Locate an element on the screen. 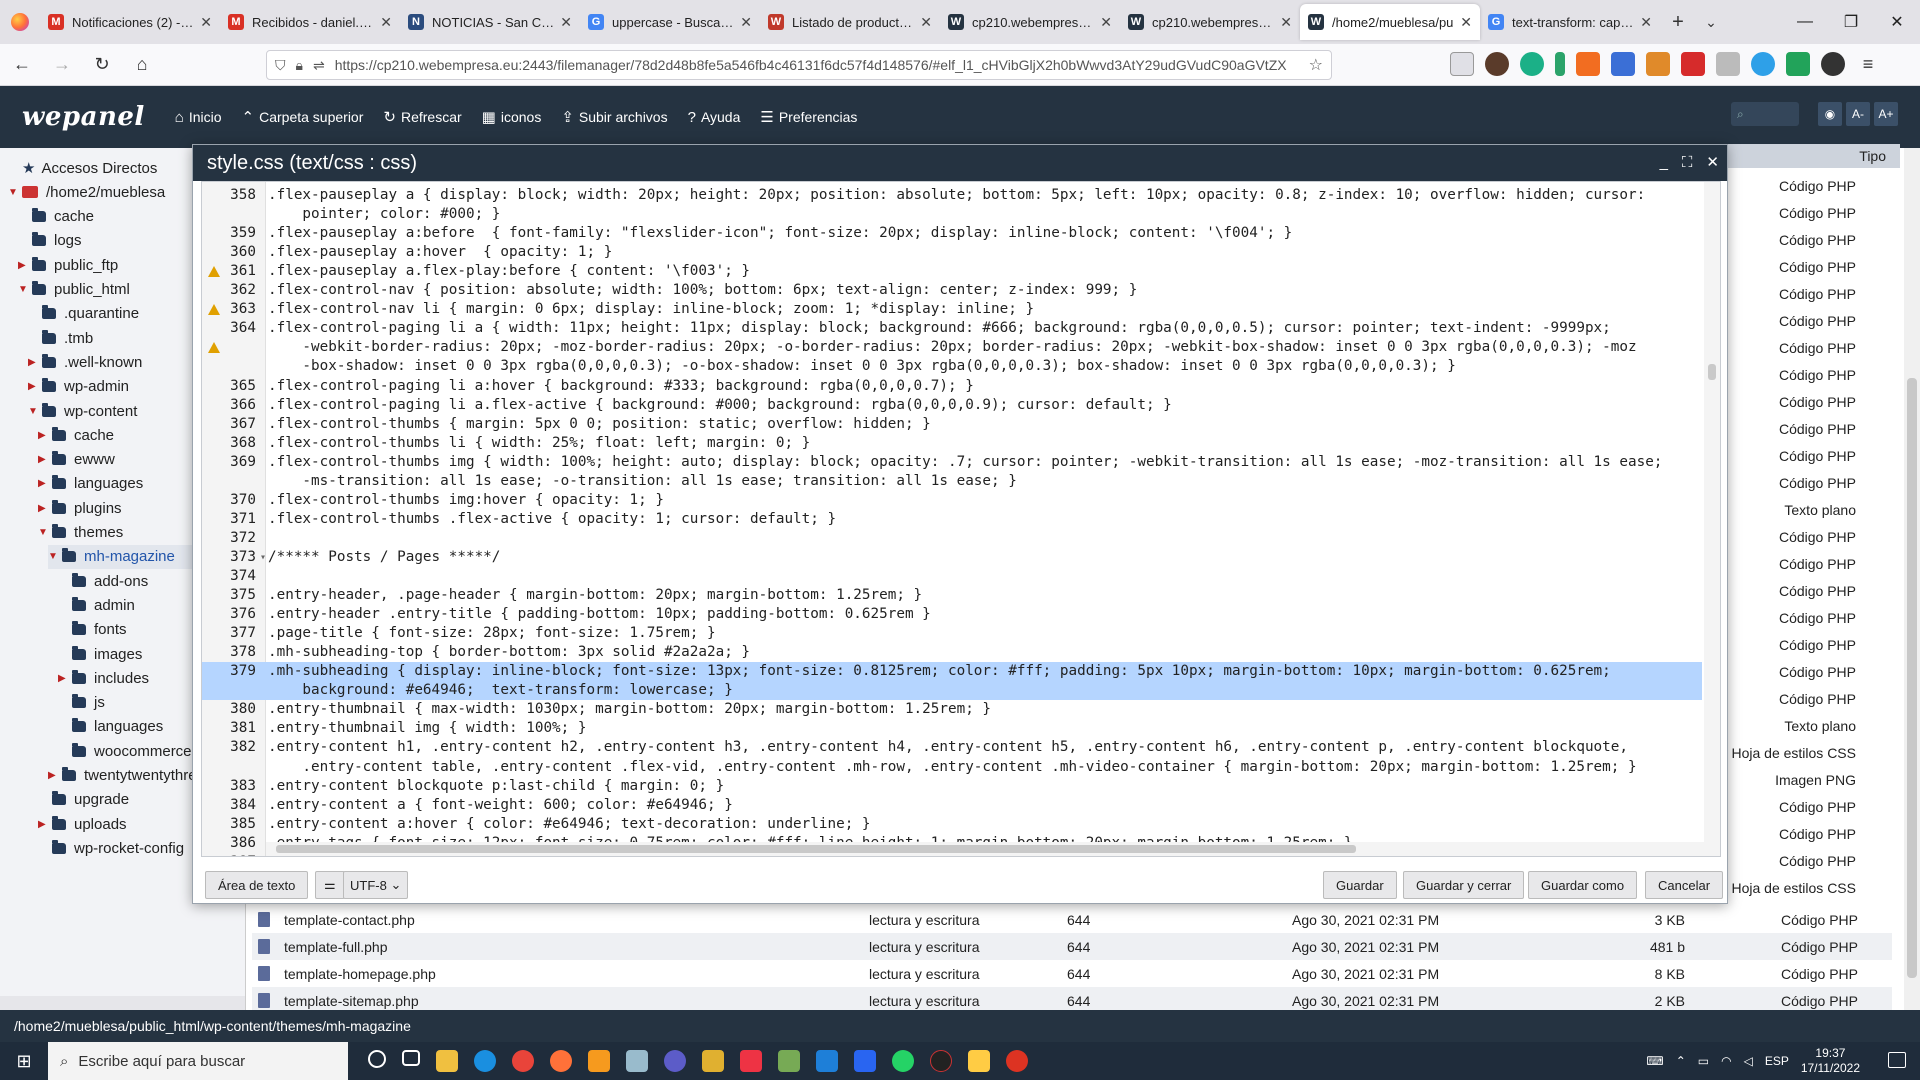 This screenshot has width=1920, height=1080. cortana-icon is located at coordinates (377, 1059).